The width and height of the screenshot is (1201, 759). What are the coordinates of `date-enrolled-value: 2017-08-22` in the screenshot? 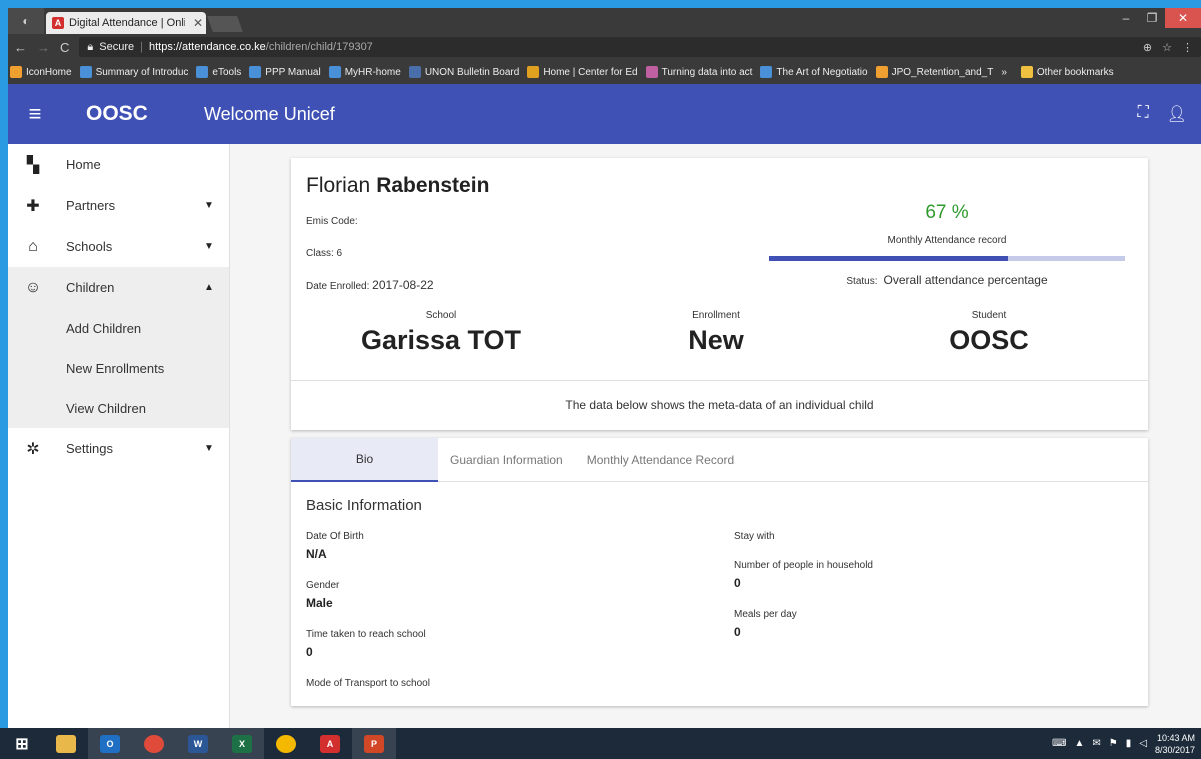 It's located at (403, 285).